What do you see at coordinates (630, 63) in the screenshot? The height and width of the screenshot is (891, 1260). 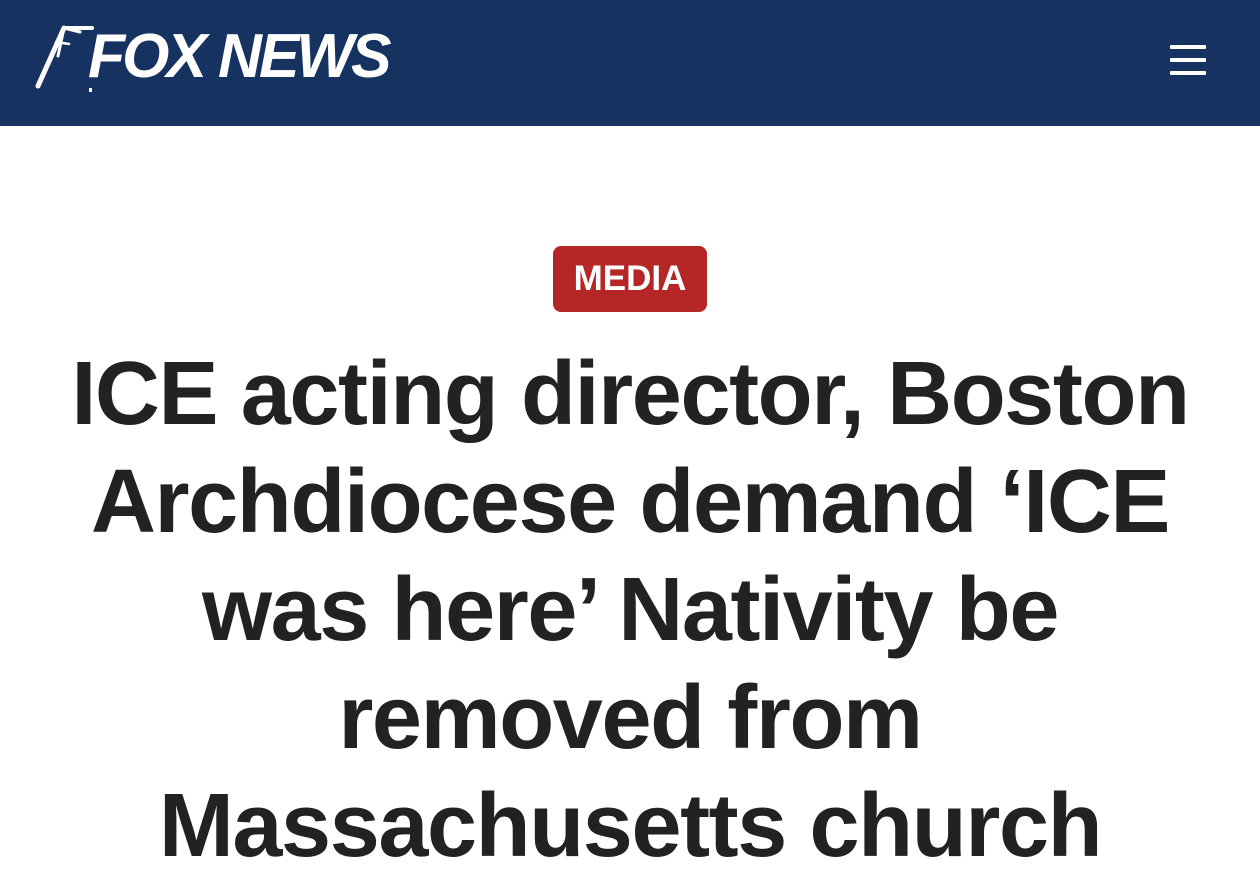 I see `site-header: FOX NEWS` at bounding box center [630, 63].